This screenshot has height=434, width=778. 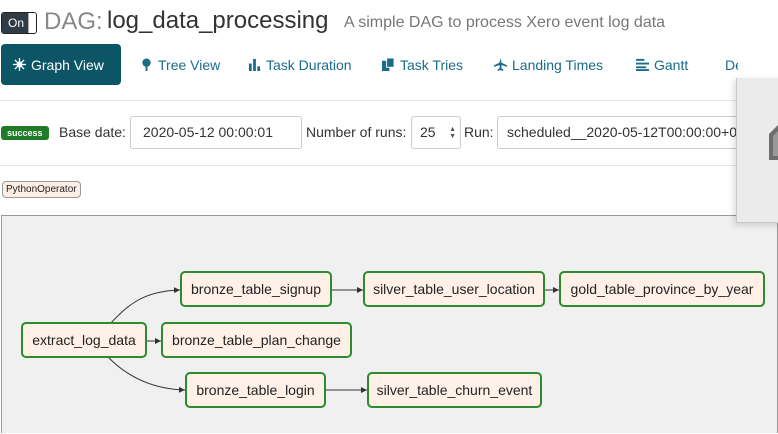 I want to click on copy-icon, so click(x=388, y=64).